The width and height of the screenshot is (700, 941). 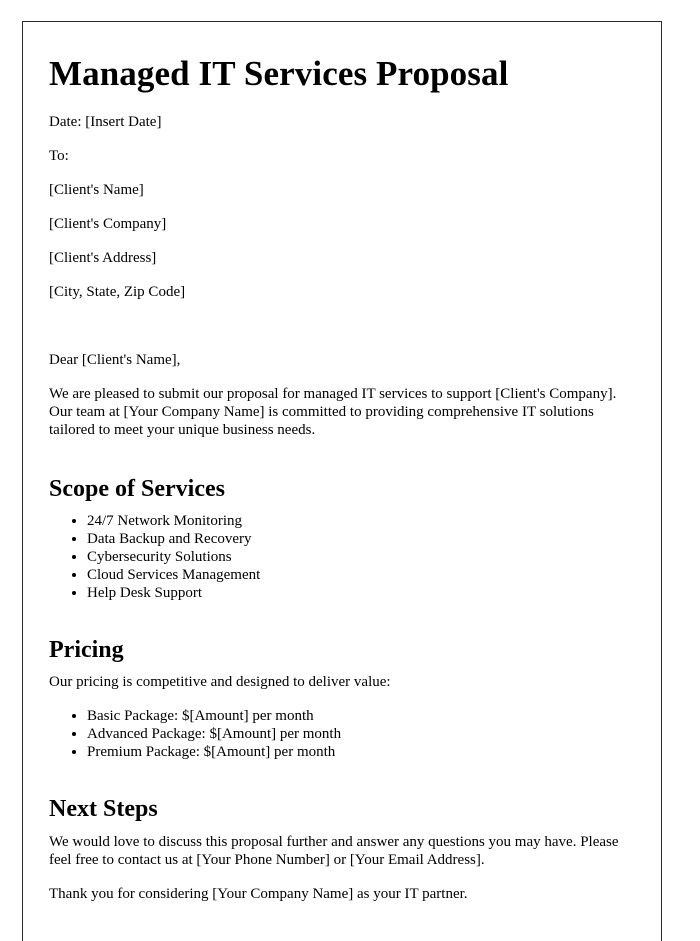 What do you see at coordinates (338, 613) in the screenshot?
I see `scope-pricing-spacer` at bounding box center [338, 613].